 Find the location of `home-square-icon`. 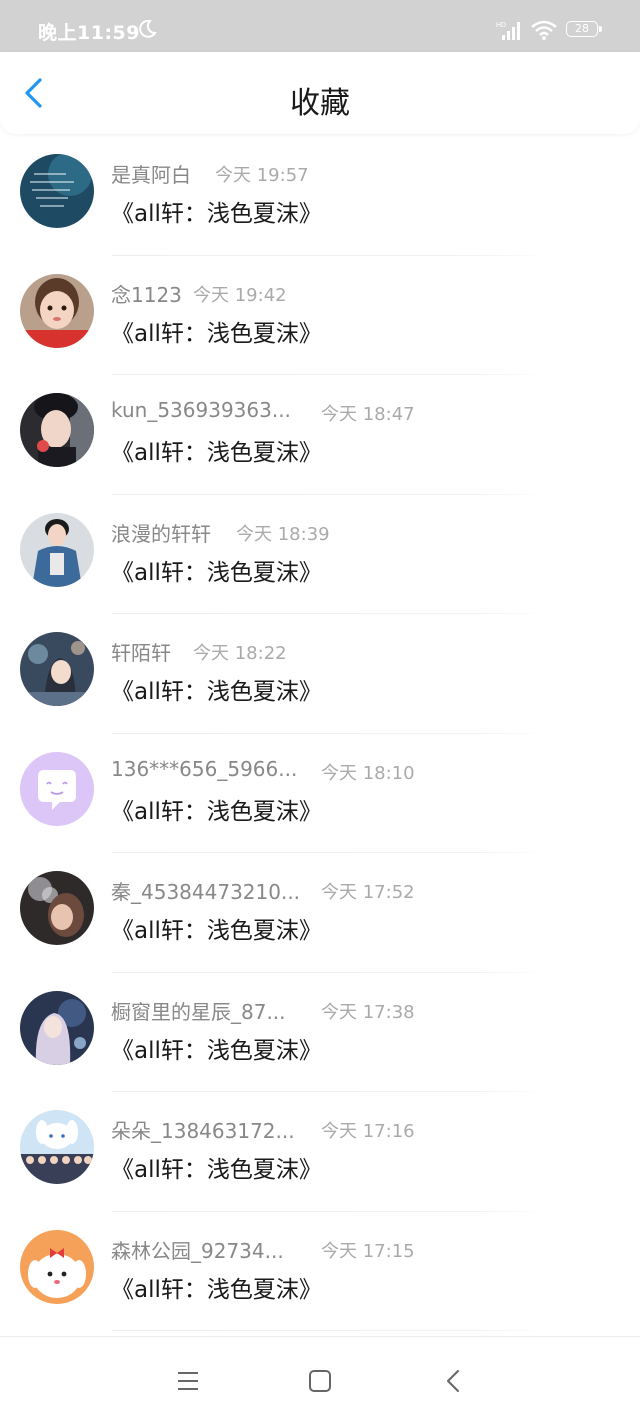

home-square-icon is located at coordinates (320, 1381).